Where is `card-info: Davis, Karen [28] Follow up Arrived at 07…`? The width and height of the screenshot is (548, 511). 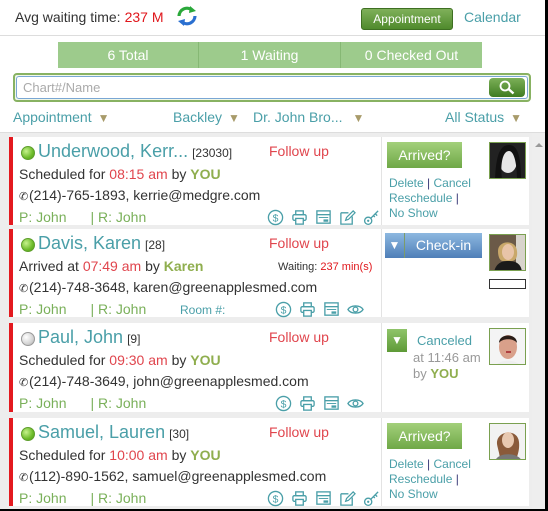 card-info: Davis, Karen [28] Follow up Arrived at 07… is located at coordinates (197, 273).